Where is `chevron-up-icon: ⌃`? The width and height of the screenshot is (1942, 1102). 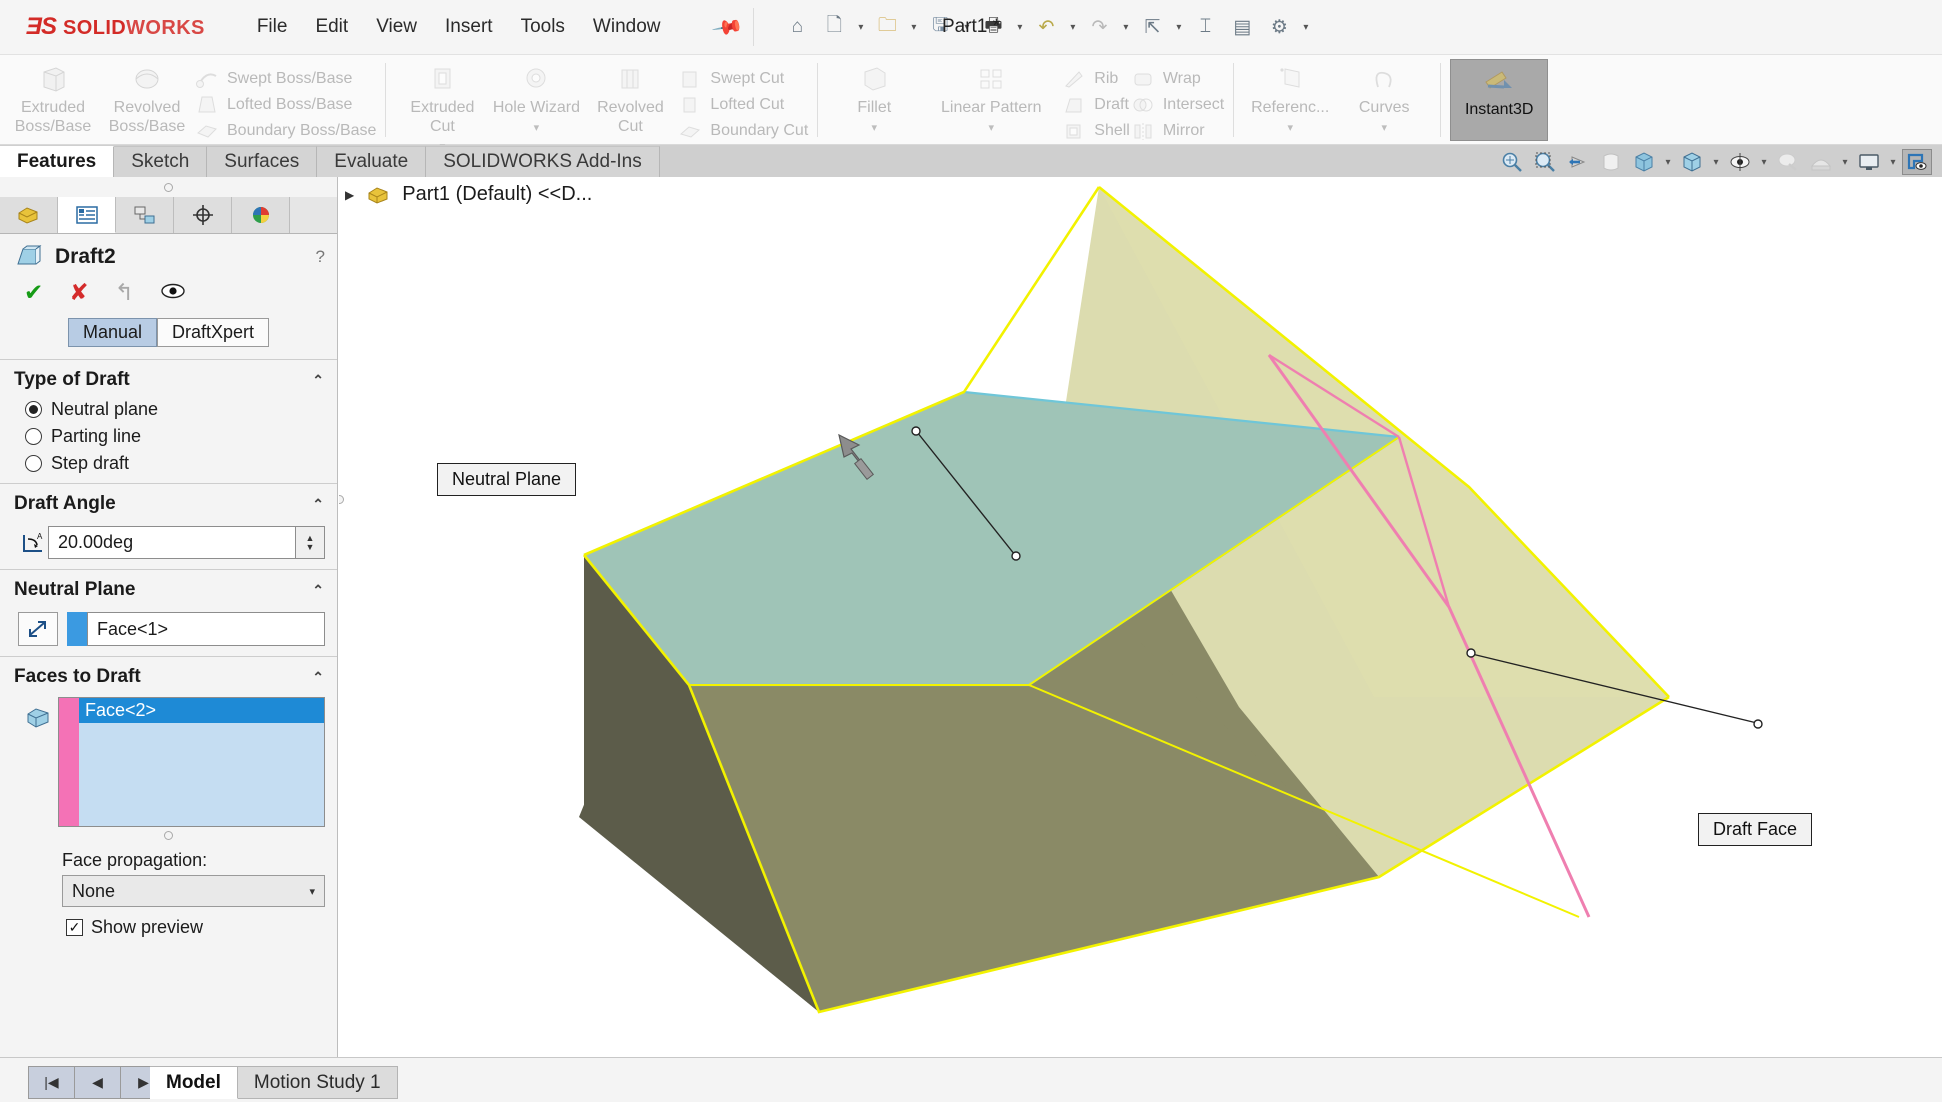 chevron-up-icon: ⌃ is located at coordinates (318, 380).